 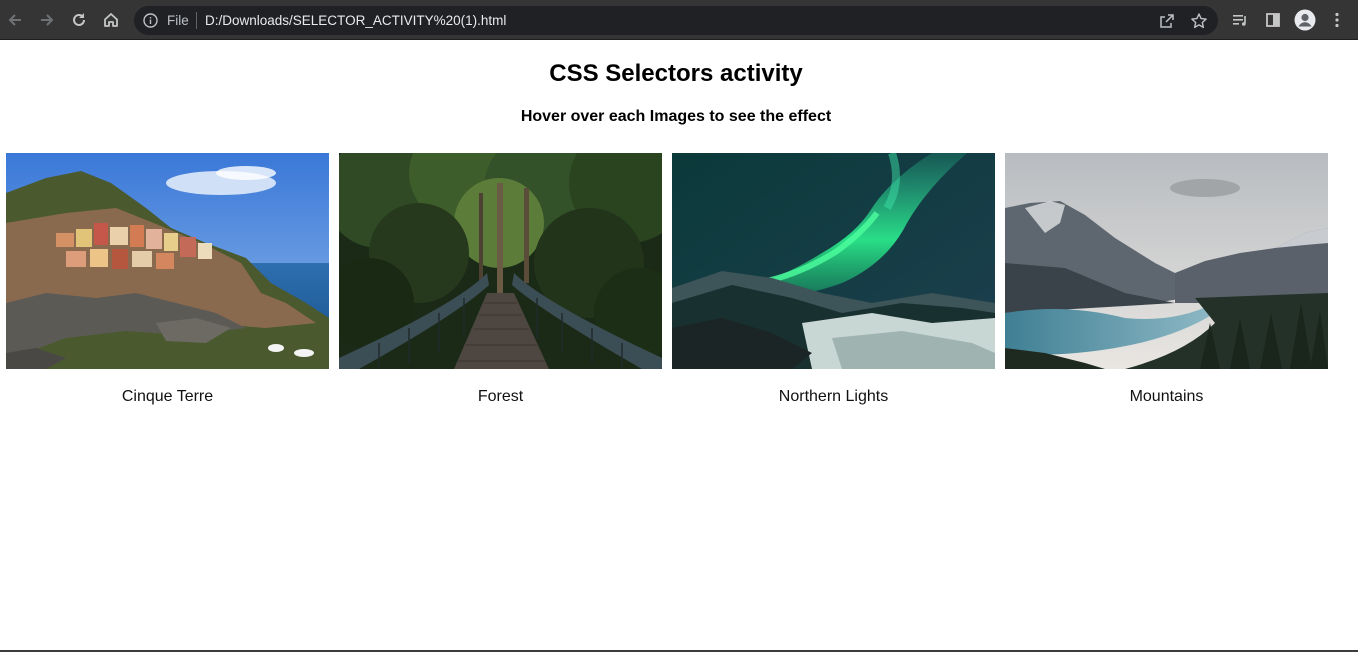 What do you see at coordinates (1337, 20) in the screenshot?
I see `menu-icon` at bounding box center [1337, 20].